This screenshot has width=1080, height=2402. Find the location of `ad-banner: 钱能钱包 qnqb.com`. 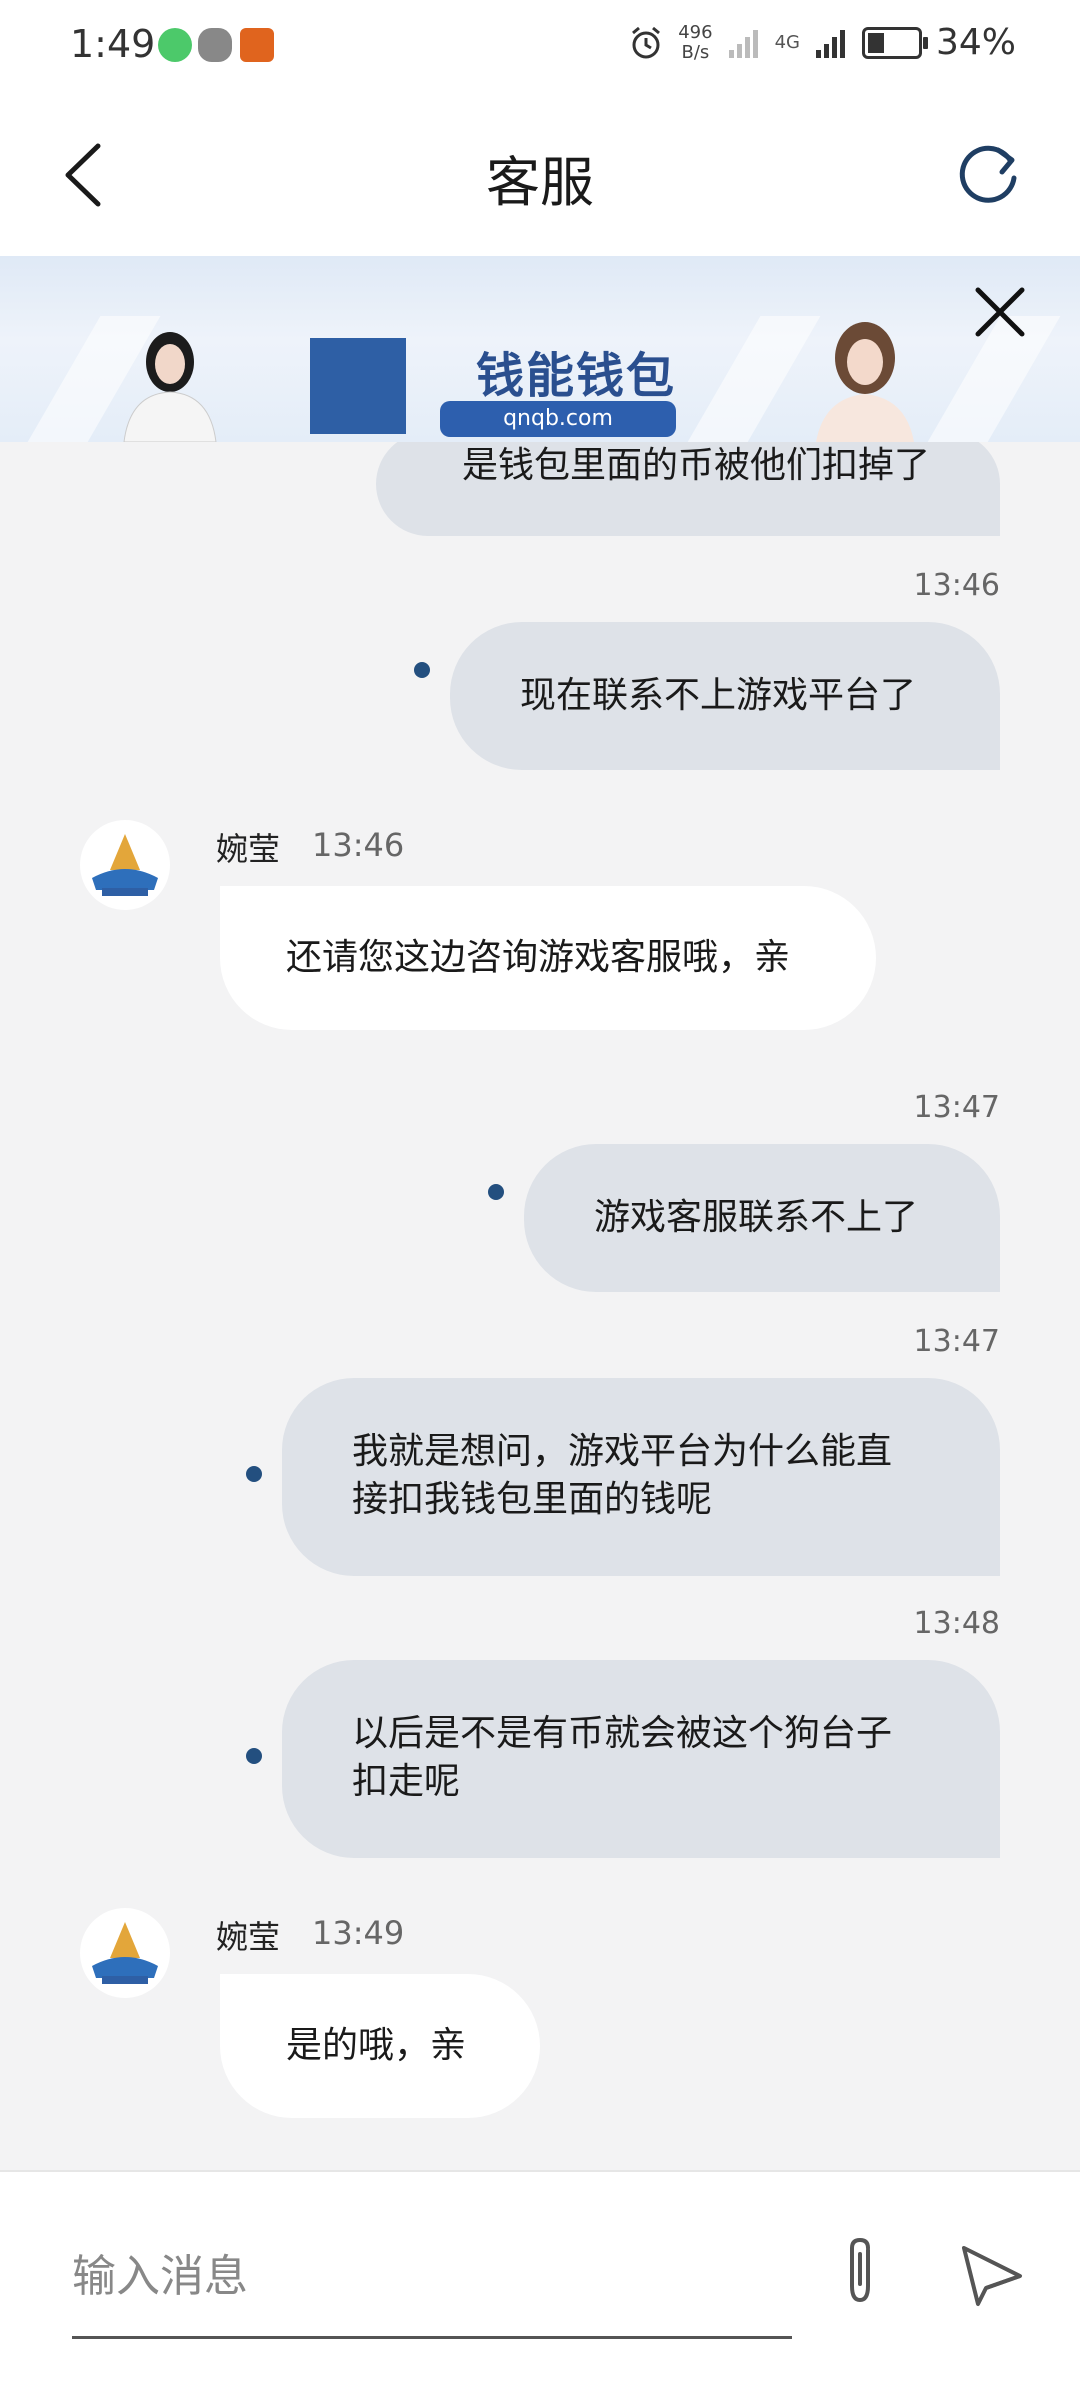

ad-banner: 钱能钱包 qnqb.com is located at coordinates (540, 349).